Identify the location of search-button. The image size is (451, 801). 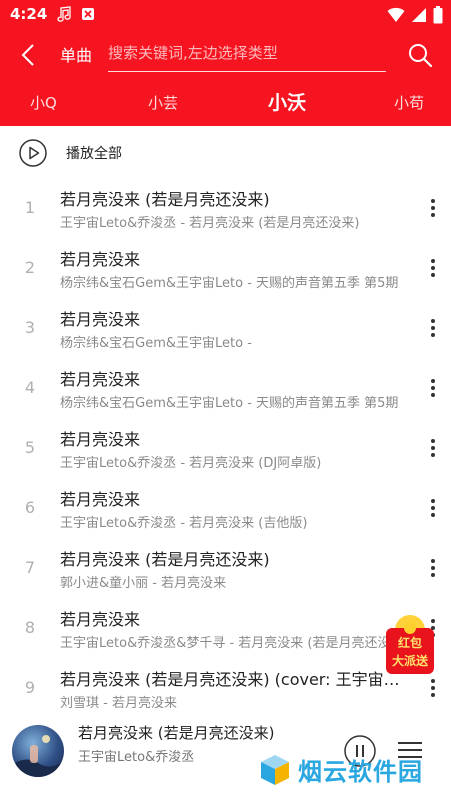
(420, 55).